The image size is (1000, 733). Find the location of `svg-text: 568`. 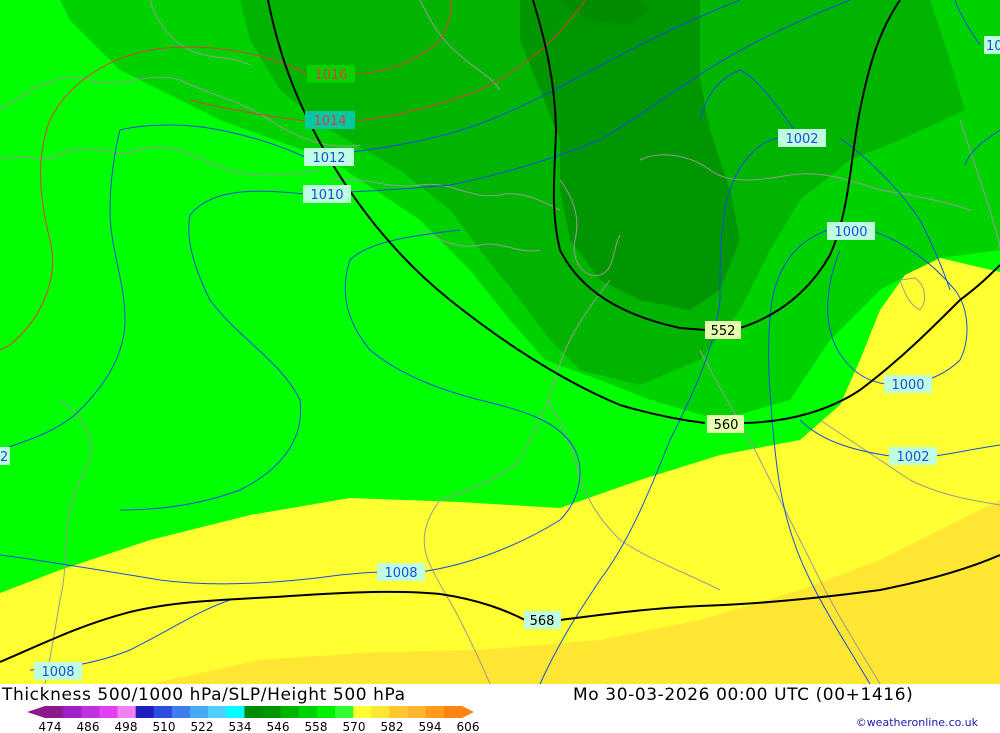

svg-text: 568 is located at coordinates (542, 621).